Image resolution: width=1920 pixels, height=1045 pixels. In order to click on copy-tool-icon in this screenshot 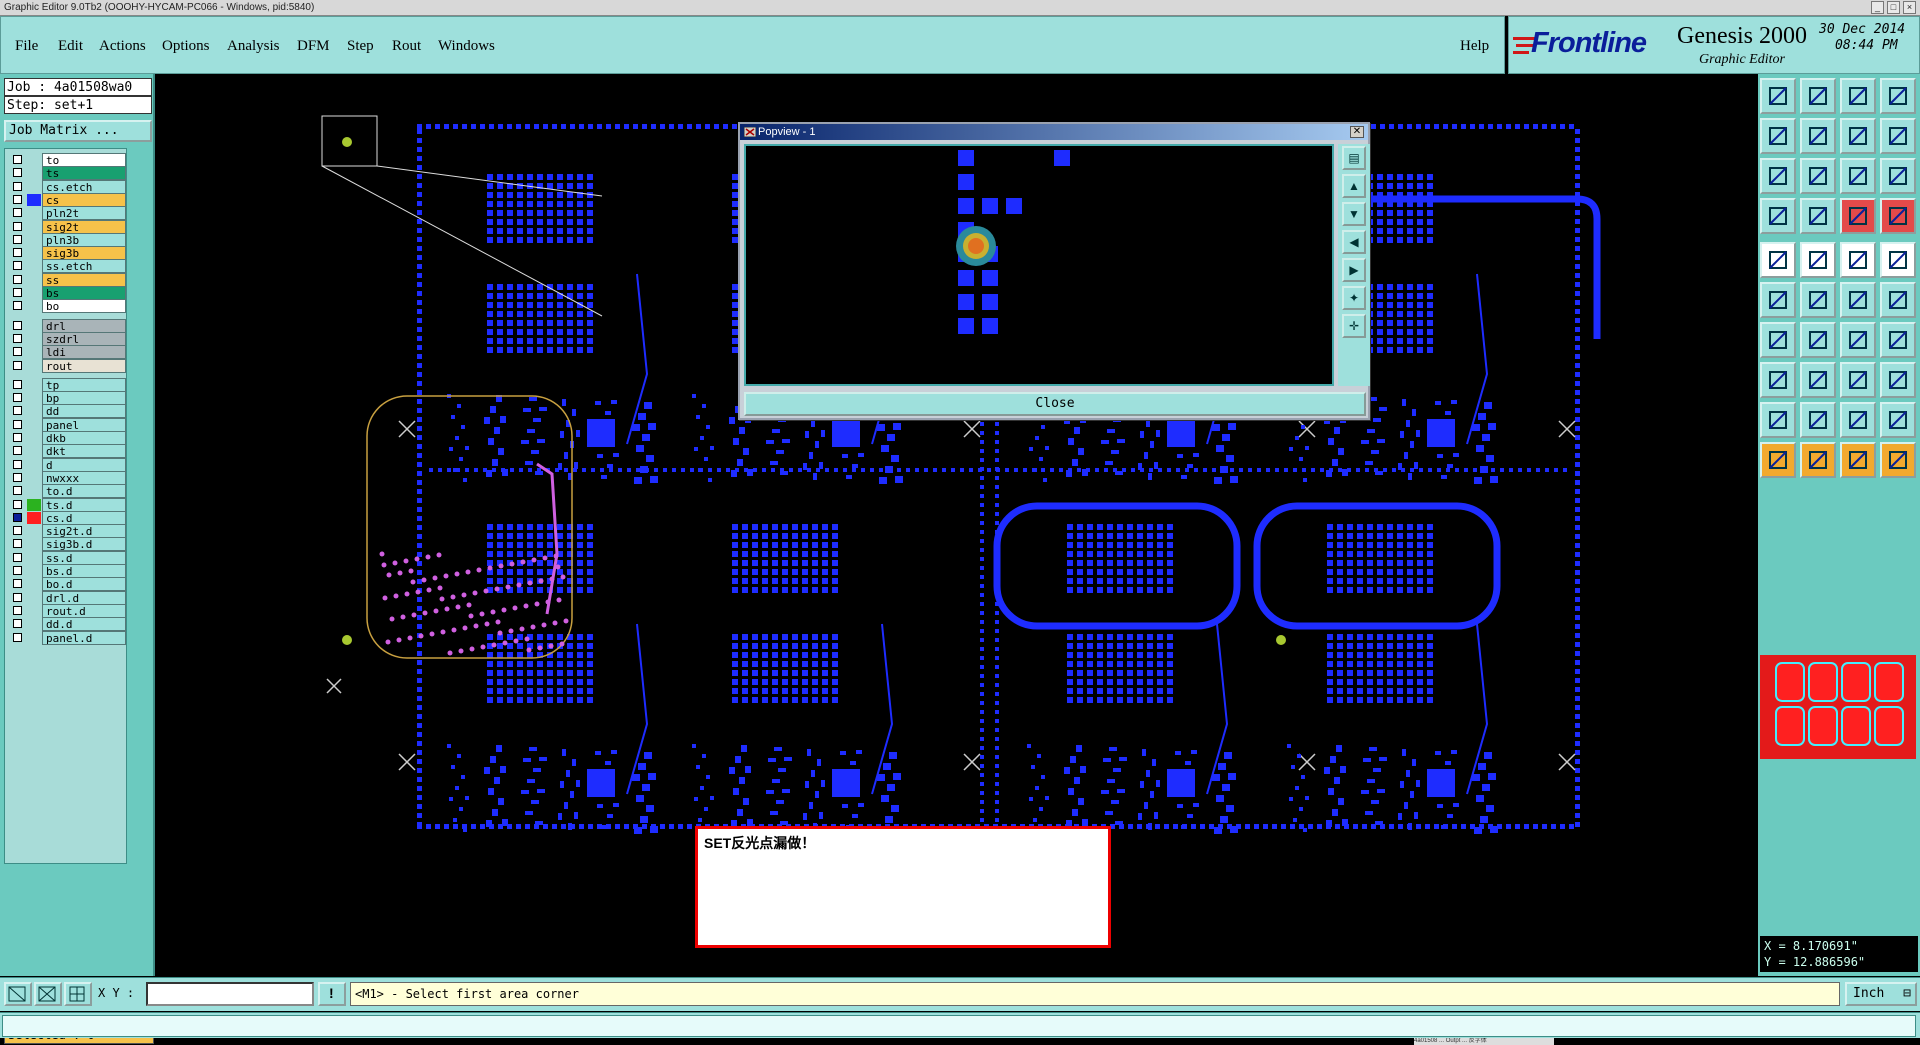, I will do `click(1898, 380)`.